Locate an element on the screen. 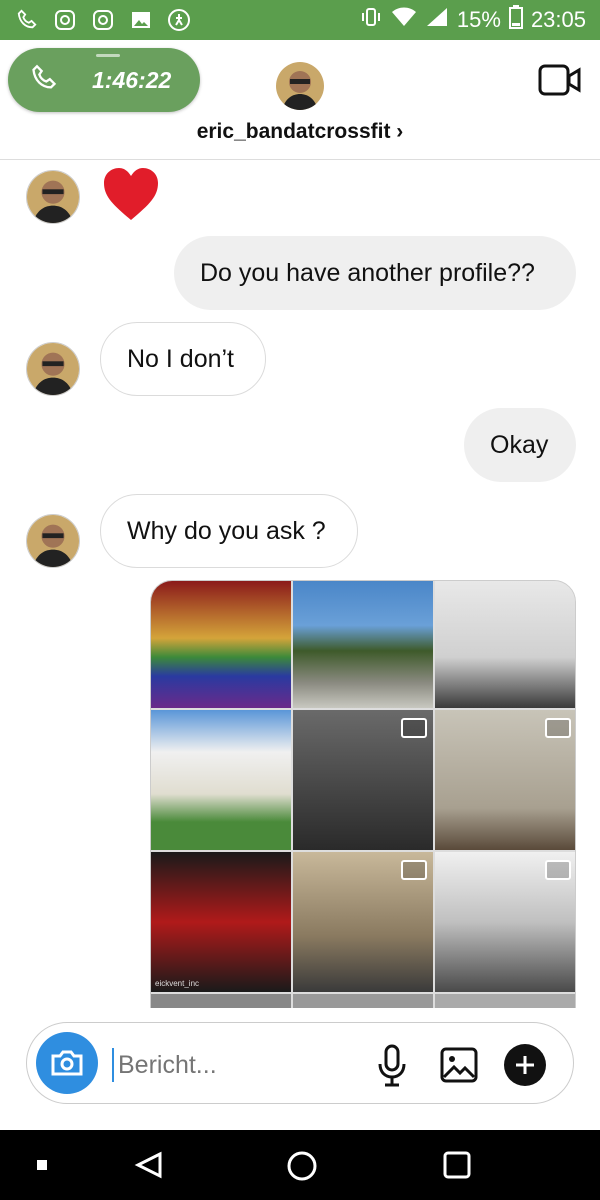 Image resolution: width=600 pixels, height=1200 pixels. message-text: Okay is located at coordinates (519, 444).